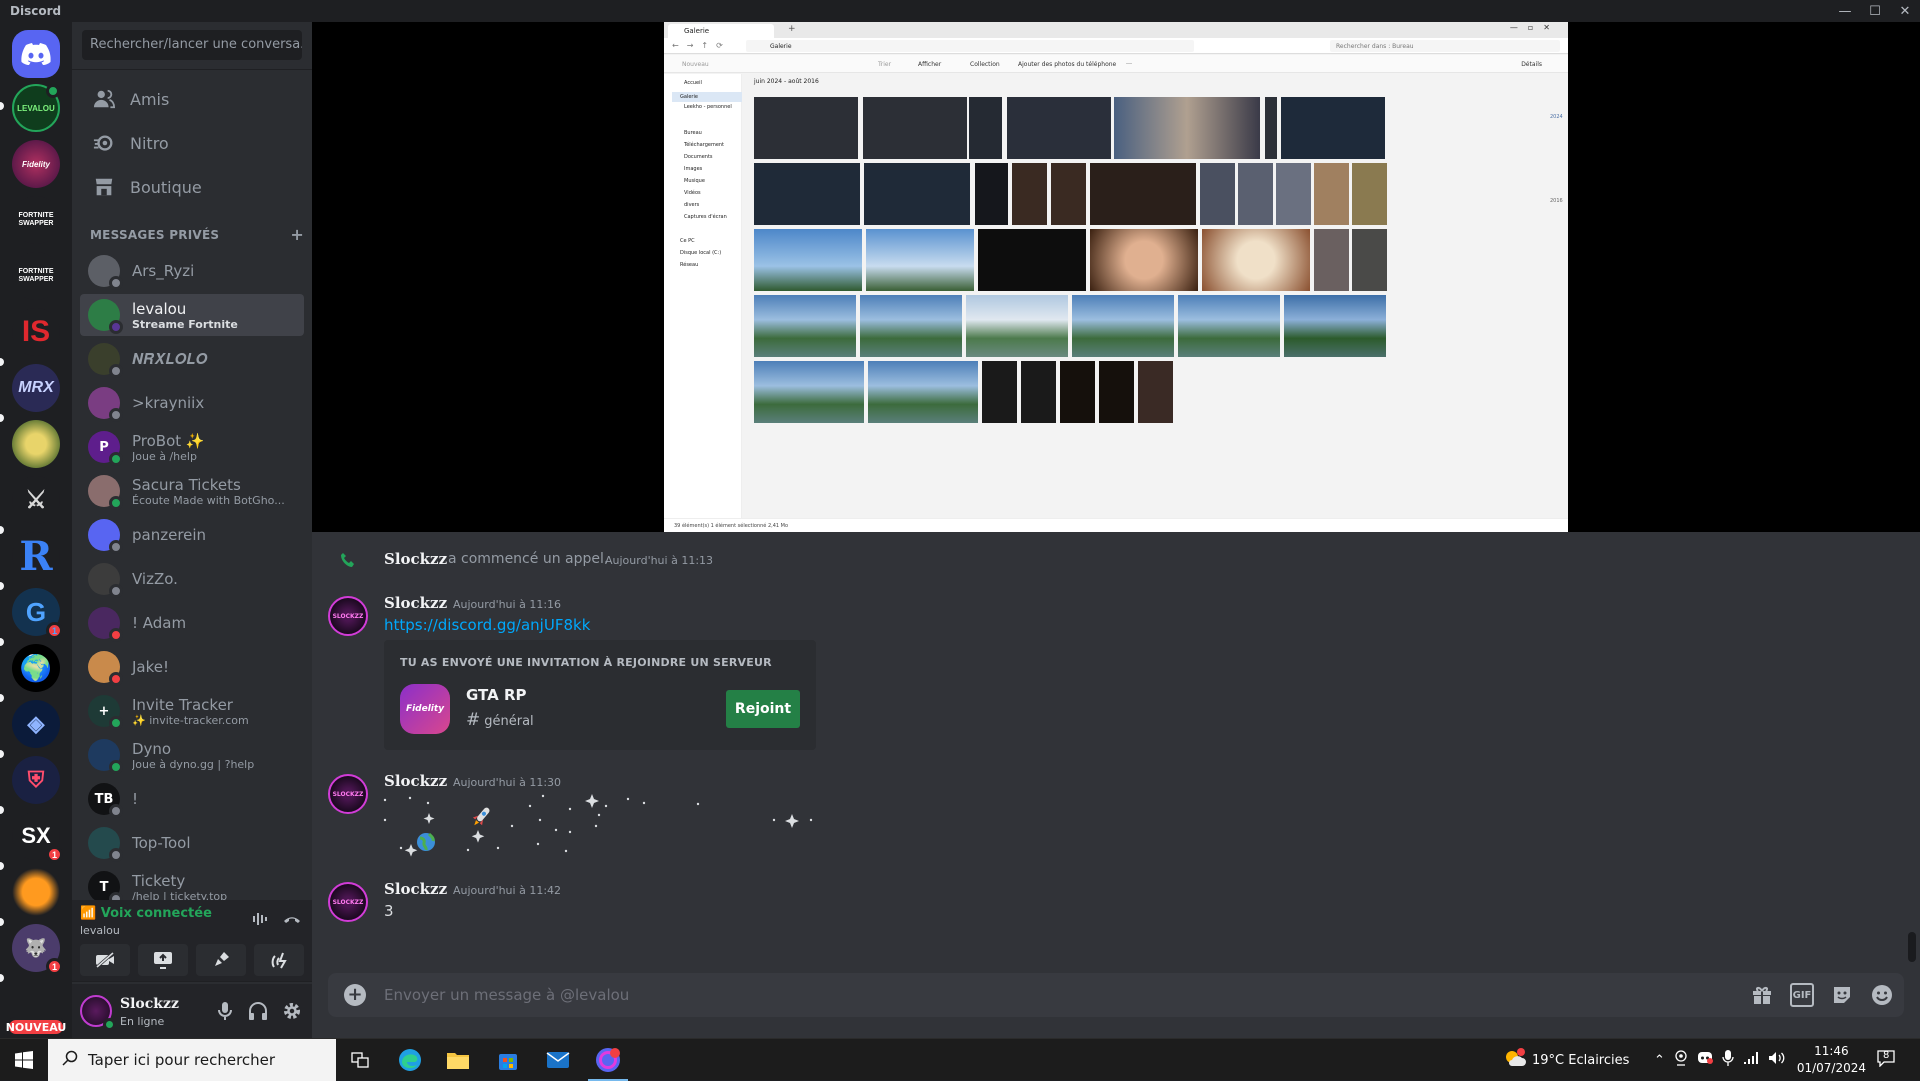 The height and width of the screenshot is (1081, 1920). Describe the element at coordinates (36, 54) in the screenshot. I see `home-button` at that location.